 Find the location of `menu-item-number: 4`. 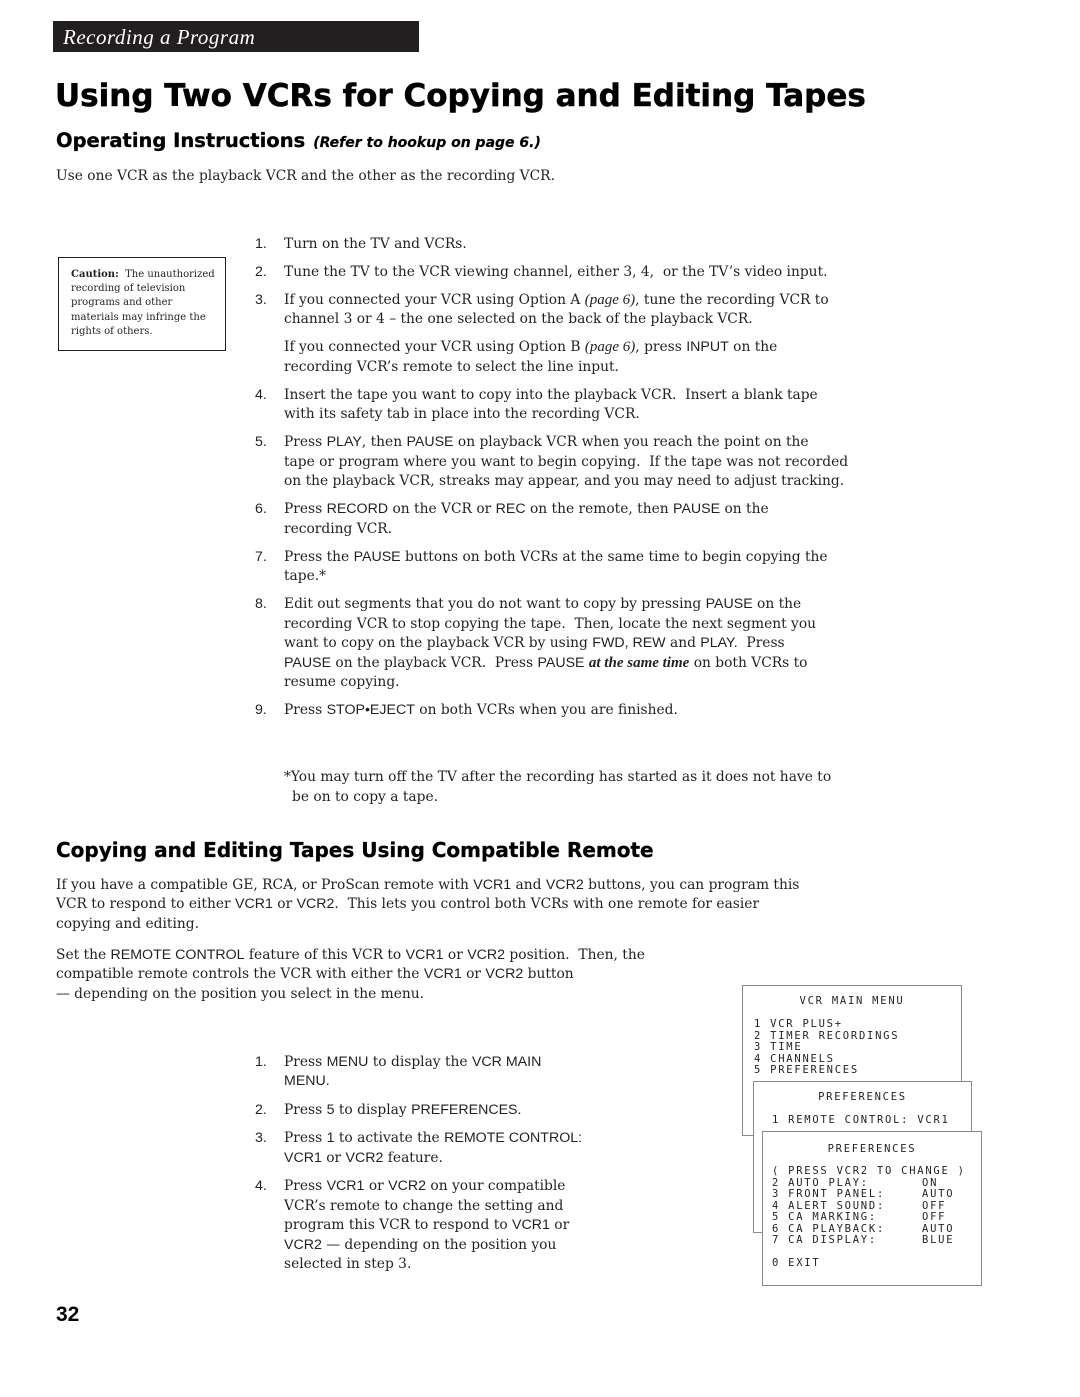

menu-item-number: 4 is located at coordinates (758, 1058).